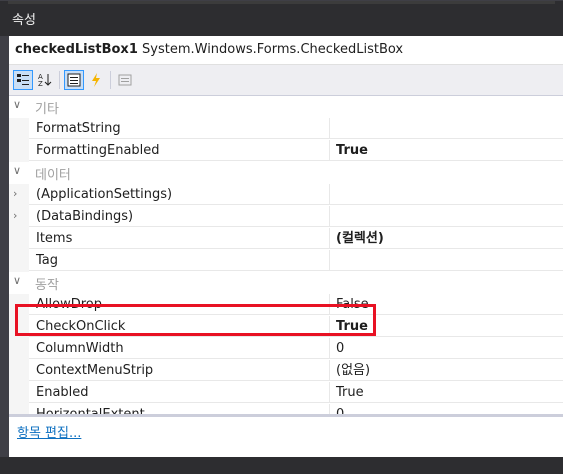 This screenshot has width=563, height=474. What do you see at coordinates (286, 173) in the screenshot?
I see `category-data: ∨ 데이터` at bounding box center [286, 173].